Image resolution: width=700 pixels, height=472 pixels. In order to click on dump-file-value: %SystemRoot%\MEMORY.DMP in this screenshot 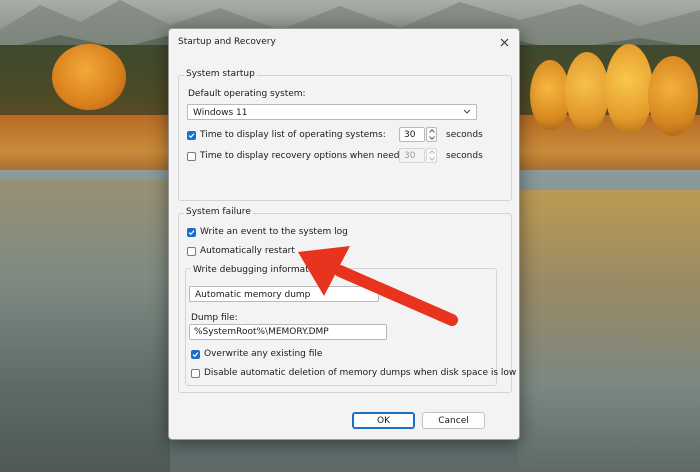, I will do `click(261, 332)`.